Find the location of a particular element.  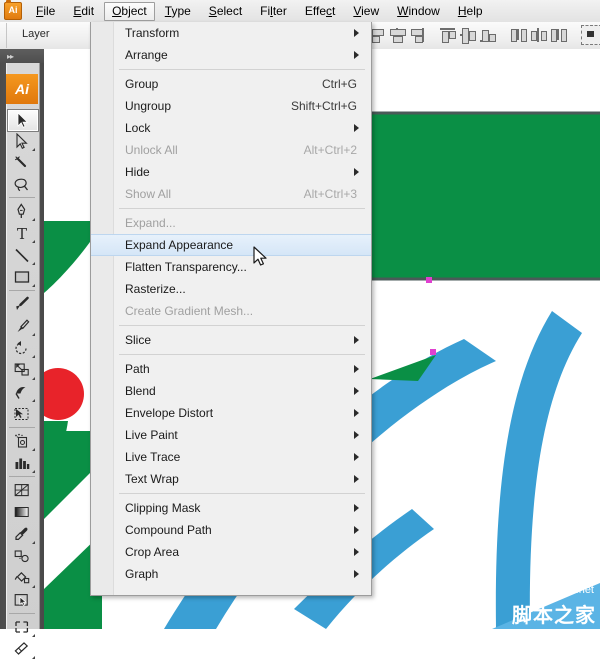

mesh-tool is located at coordinates (22, 490).